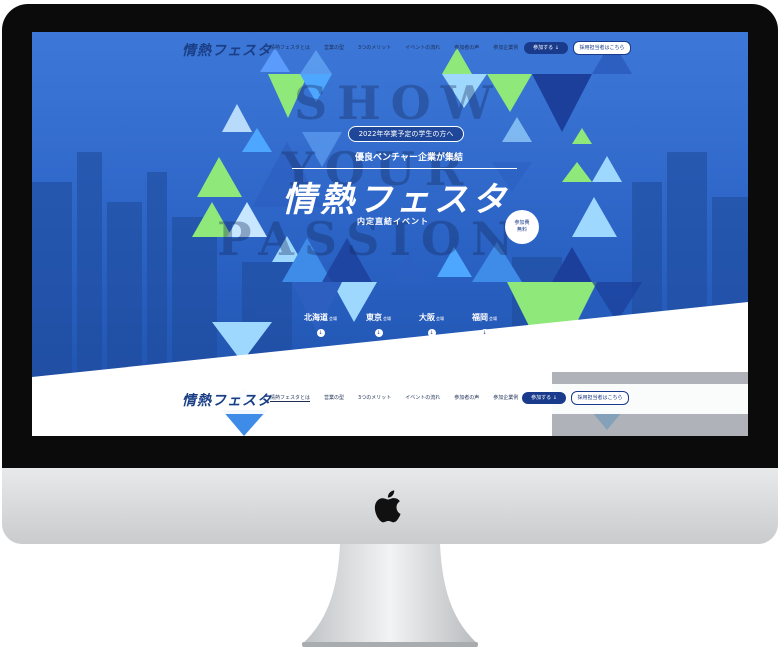 The height and width of the screenshot is (650, 781). Describe the element at coordinates (480, 317) in the screenshot. I see `venue-name: 福岡` at that location.